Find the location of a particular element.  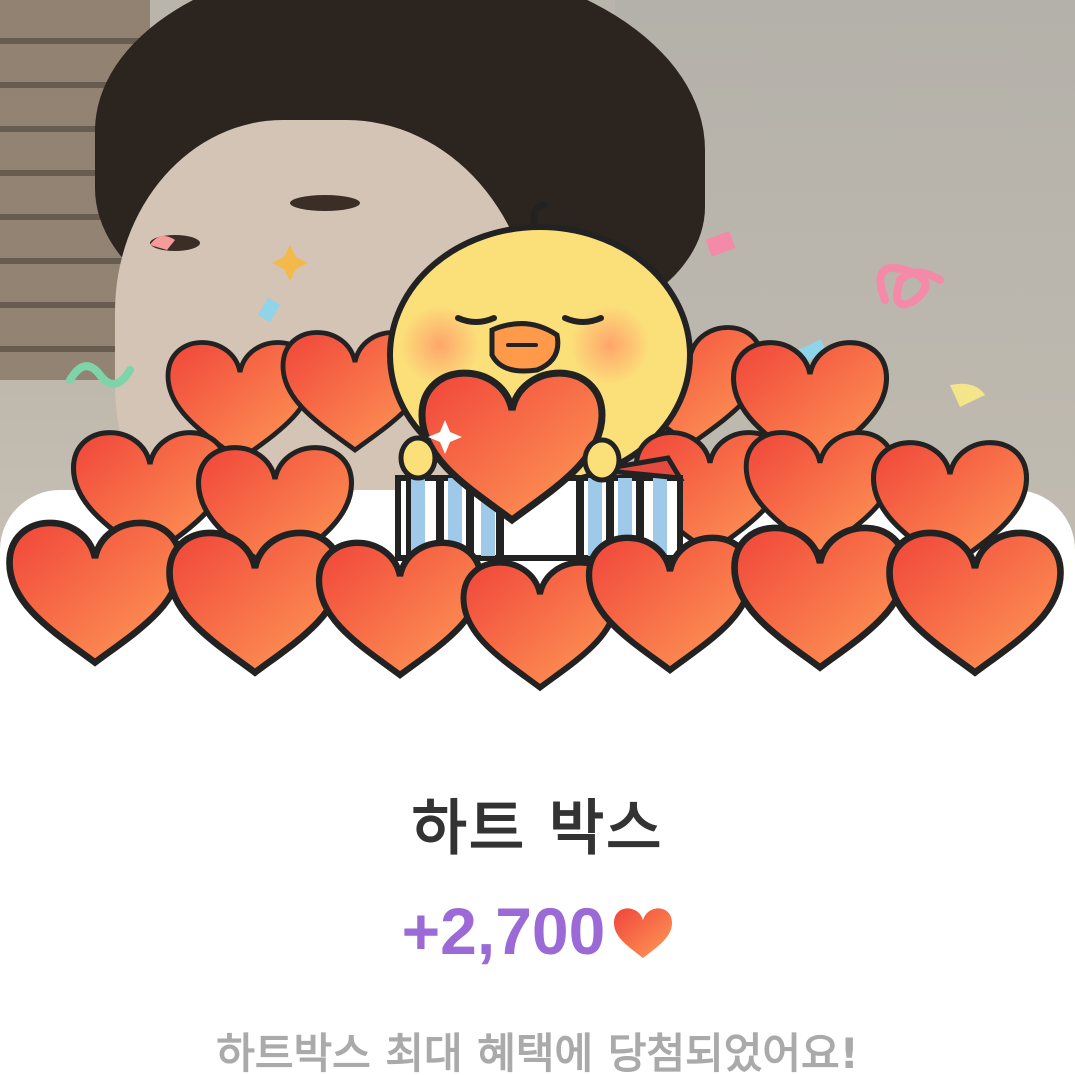

reward-amount-row: +2,700 is located at coordinates (537, 931).